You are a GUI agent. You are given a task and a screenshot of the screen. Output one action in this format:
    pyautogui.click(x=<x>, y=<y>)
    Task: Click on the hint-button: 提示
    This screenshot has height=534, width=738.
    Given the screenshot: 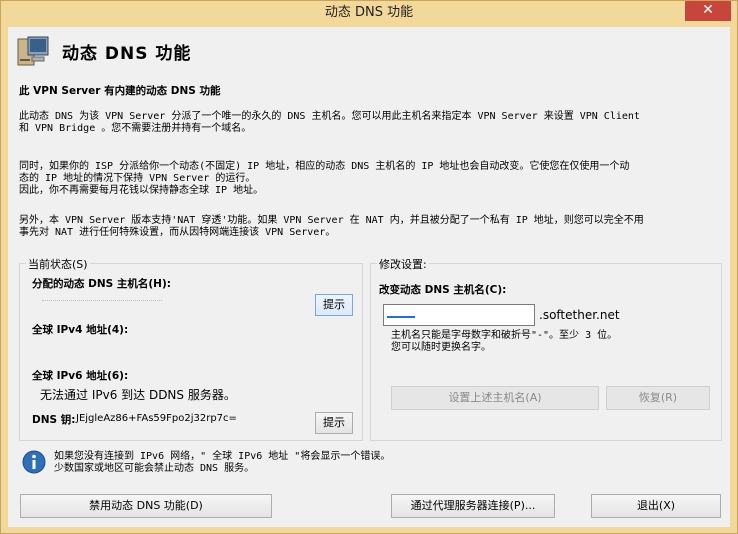 What is the action you would take?
    pyautogui.click(x=334, y=305)
    